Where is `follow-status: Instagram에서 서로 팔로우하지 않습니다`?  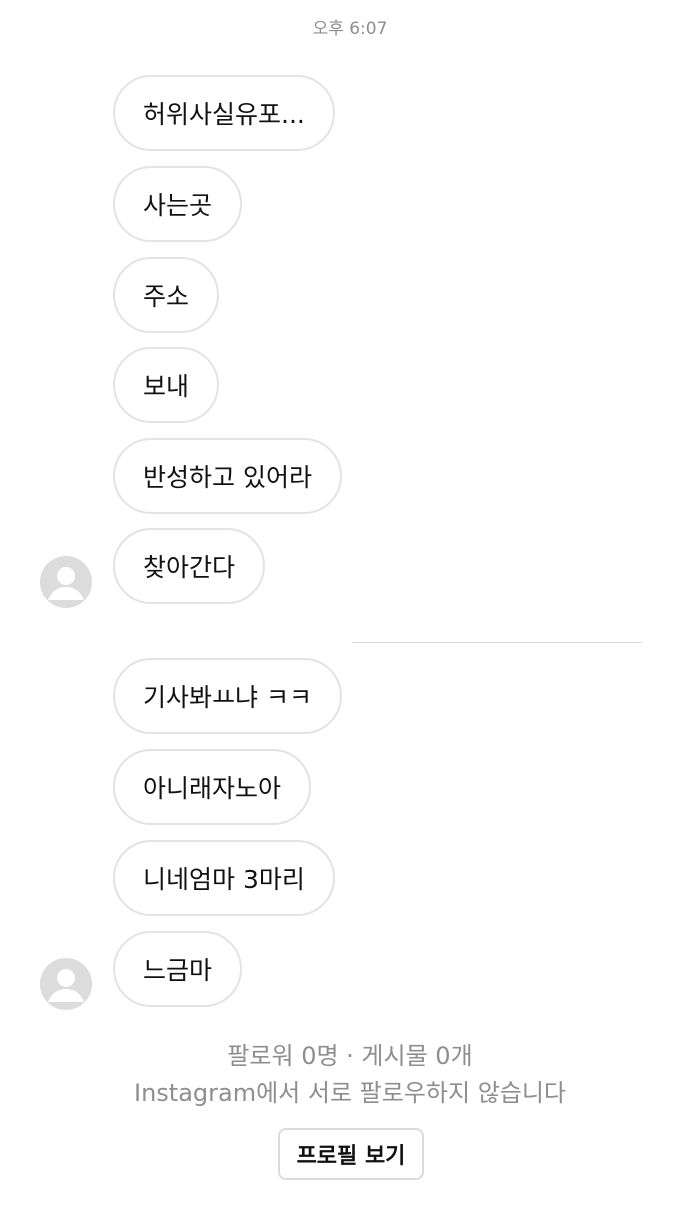 follow-status: Instagram에서 서로 팔로우하지 않습니다 is located at coordinates (350, 1093).